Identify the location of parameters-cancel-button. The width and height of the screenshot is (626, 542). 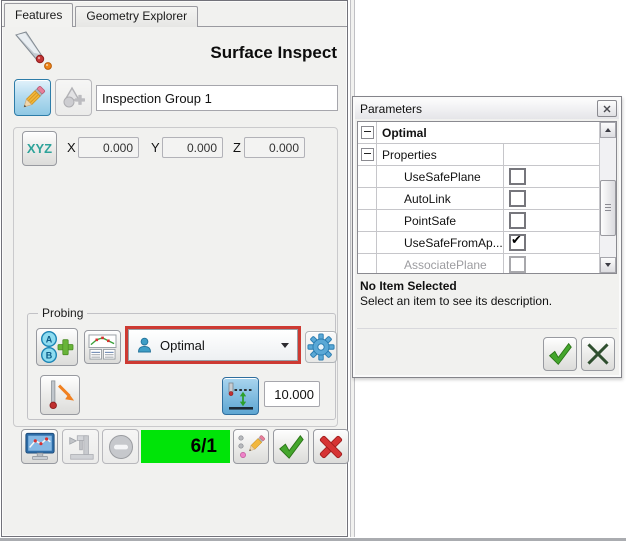
(598, 354).